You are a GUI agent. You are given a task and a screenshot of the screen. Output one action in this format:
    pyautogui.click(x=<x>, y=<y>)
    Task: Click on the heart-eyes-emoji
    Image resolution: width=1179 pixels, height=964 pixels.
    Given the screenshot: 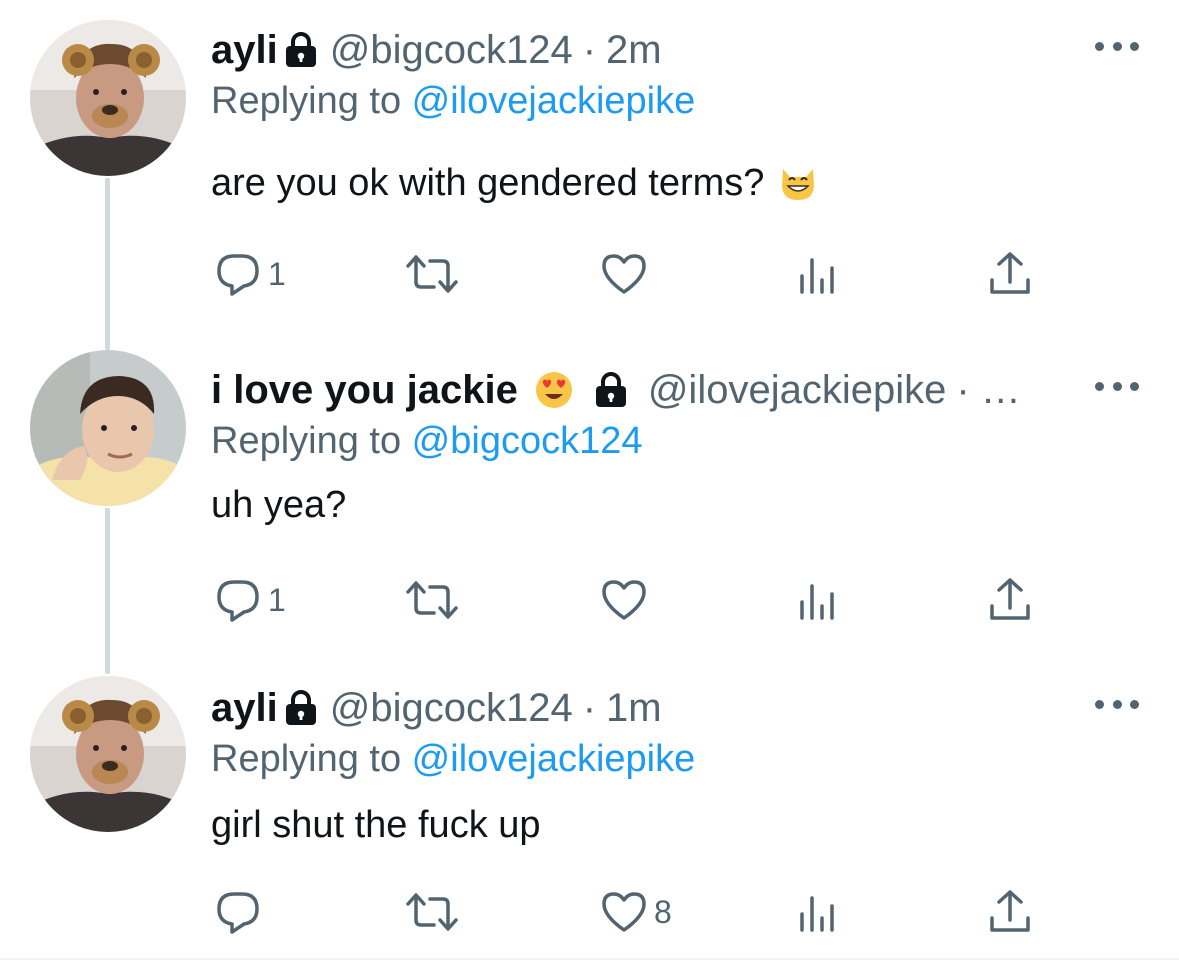 What is the action you would take?
    pyautogui.click(x=554, y=390)
    